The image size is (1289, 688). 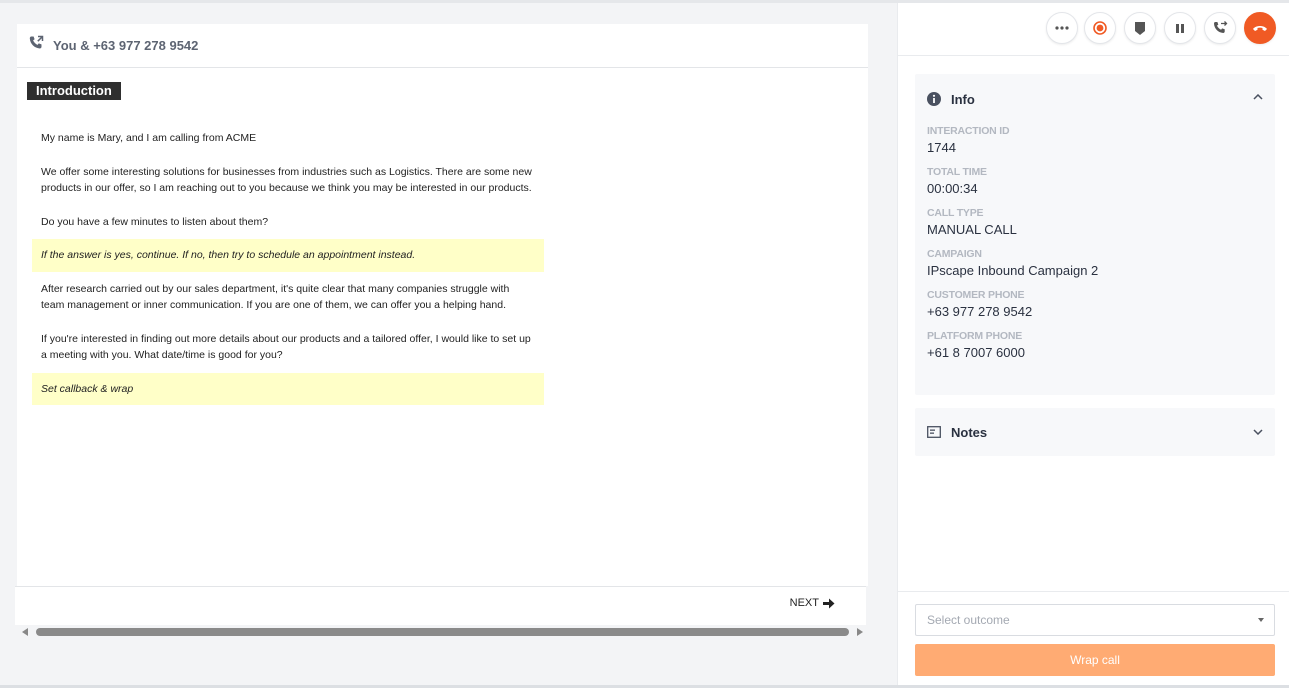 What do you see at coordinates (1261, 620) in the screenshot?
I see `caret-down-icon` at bounding box center [1261, 620].